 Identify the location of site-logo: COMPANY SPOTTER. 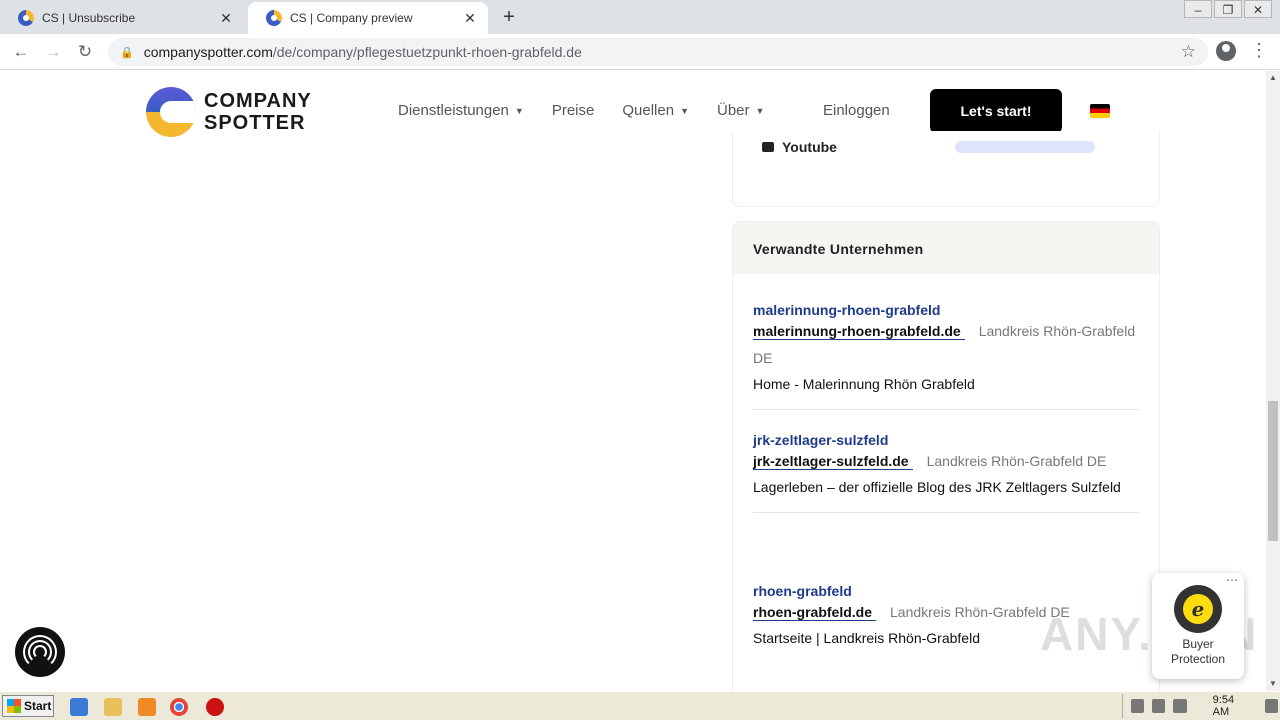
(229, 112).